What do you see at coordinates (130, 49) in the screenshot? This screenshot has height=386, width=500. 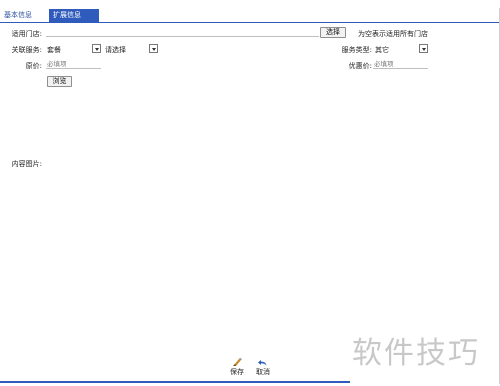 I see `related-service-sub-select: 请选择` at bounding box center [130, 49].